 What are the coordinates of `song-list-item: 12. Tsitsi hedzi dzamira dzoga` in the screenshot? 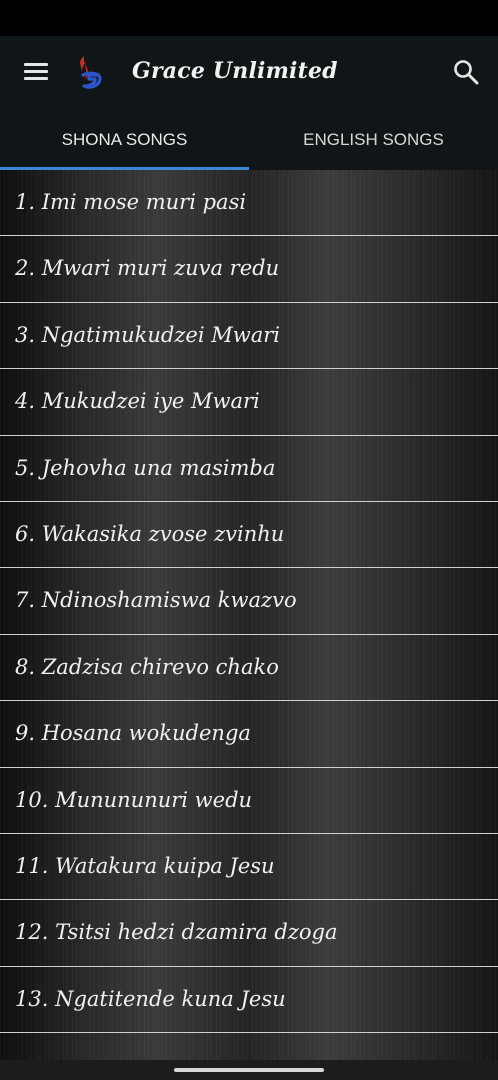 It's located at (249, 933).